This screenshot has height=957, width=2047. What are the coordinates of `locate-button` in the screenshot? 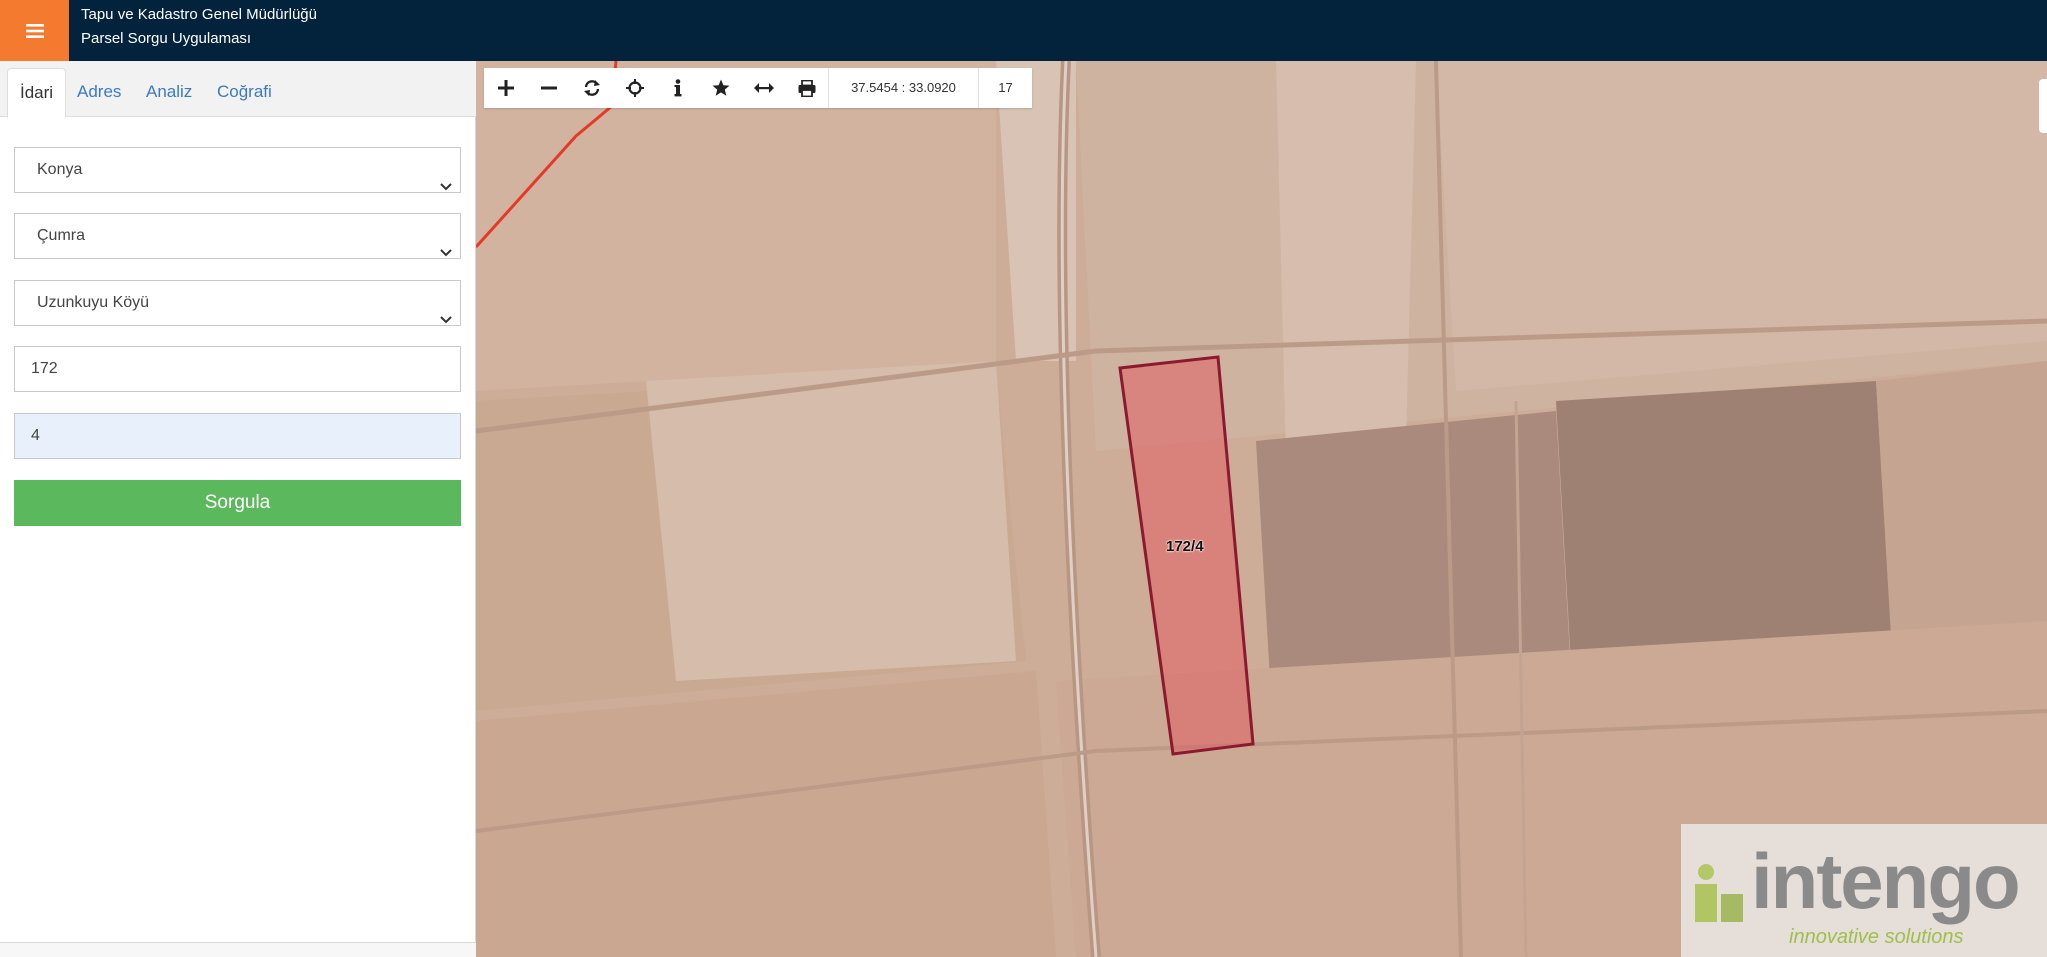 It's located at (634, 88).